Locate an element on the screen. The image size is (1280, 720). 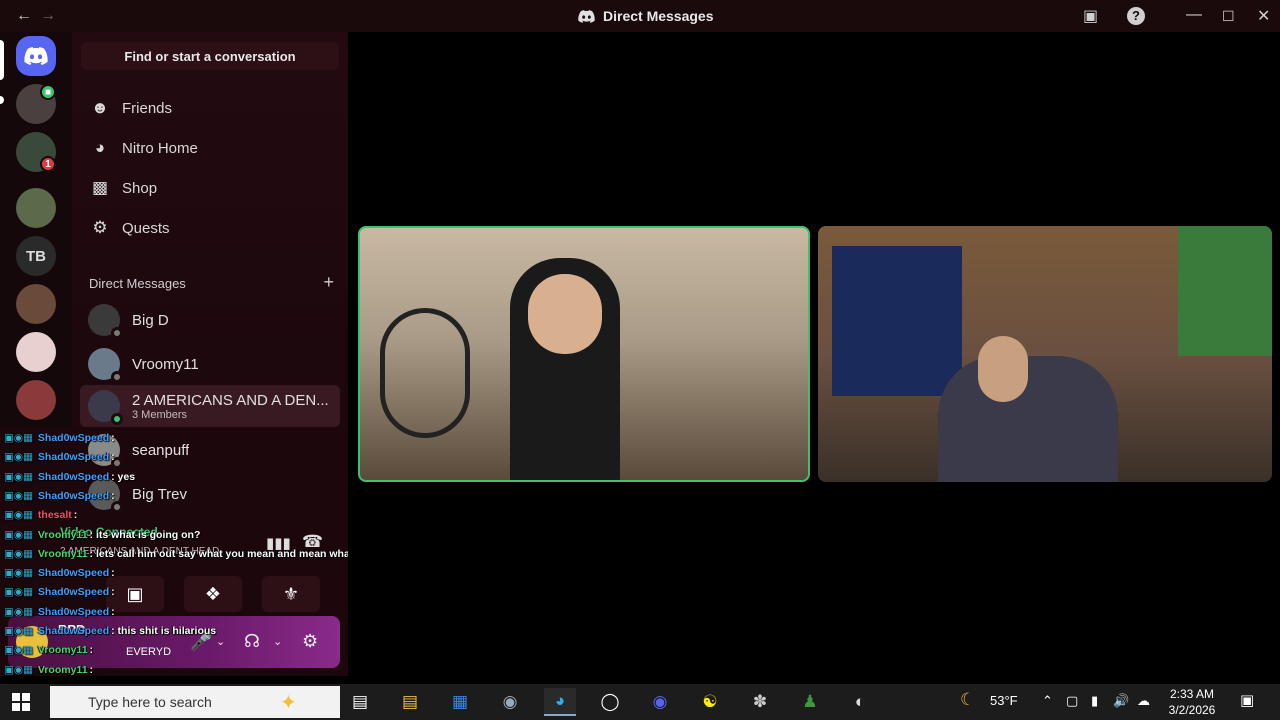
minimize-icon: — is located at coordinates (1194, 15).